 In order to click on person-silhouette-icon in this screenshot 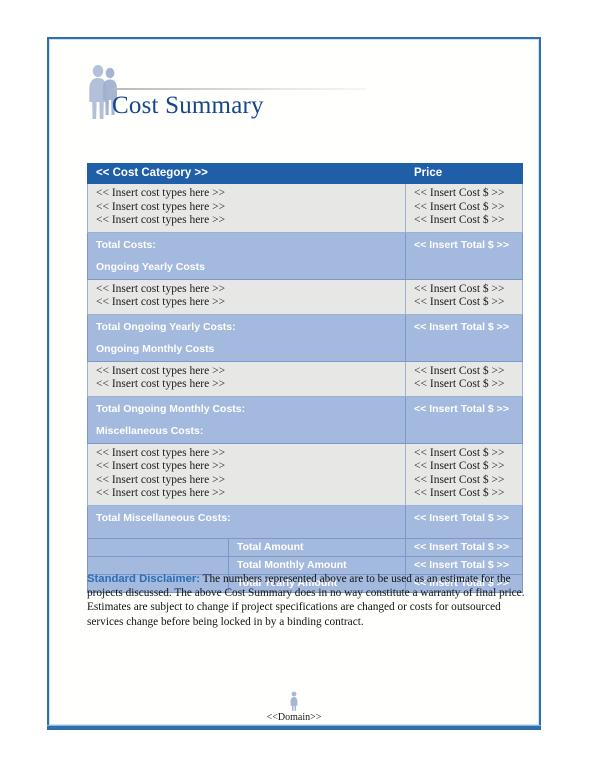, I will do `click(294, 701)`.